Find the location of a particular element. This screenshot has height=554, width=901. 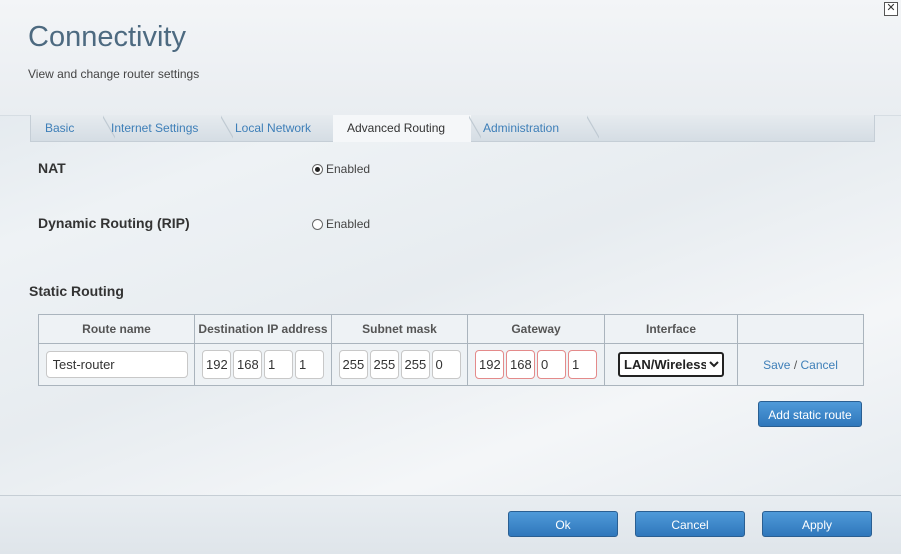

gateway-cell is located at coordinates (536, 364).